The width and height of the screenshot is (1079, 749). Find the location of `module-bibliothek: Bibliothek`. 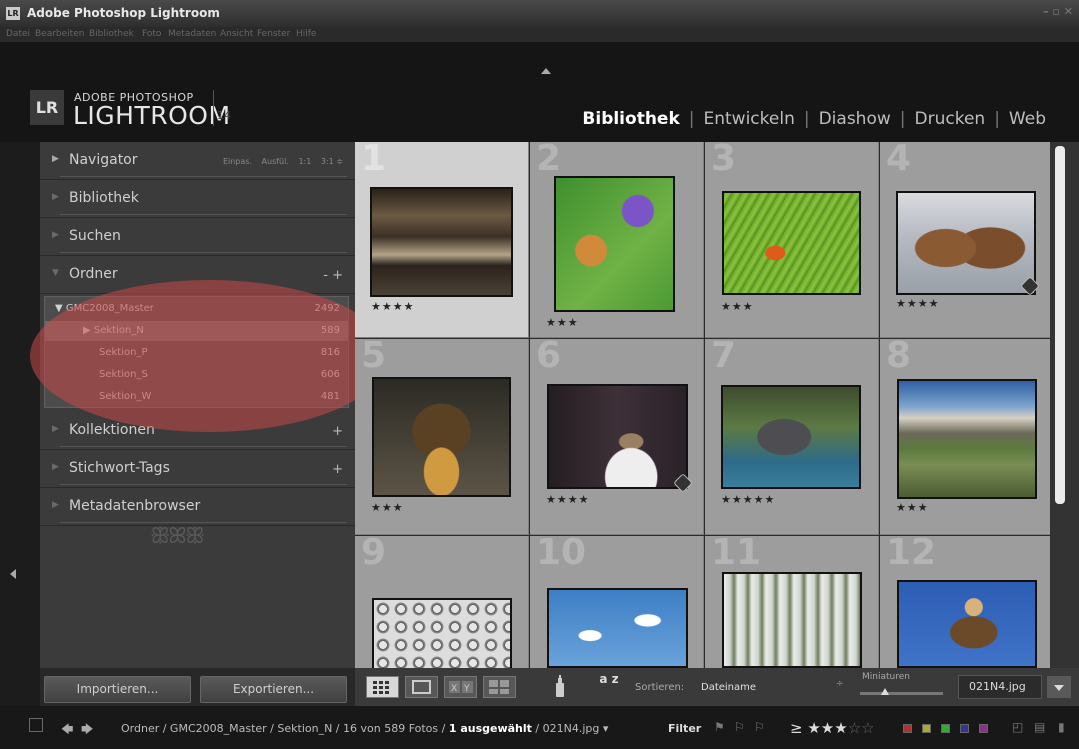

module-bibliothek: Bibliothek is located at coordinates (630, 119).